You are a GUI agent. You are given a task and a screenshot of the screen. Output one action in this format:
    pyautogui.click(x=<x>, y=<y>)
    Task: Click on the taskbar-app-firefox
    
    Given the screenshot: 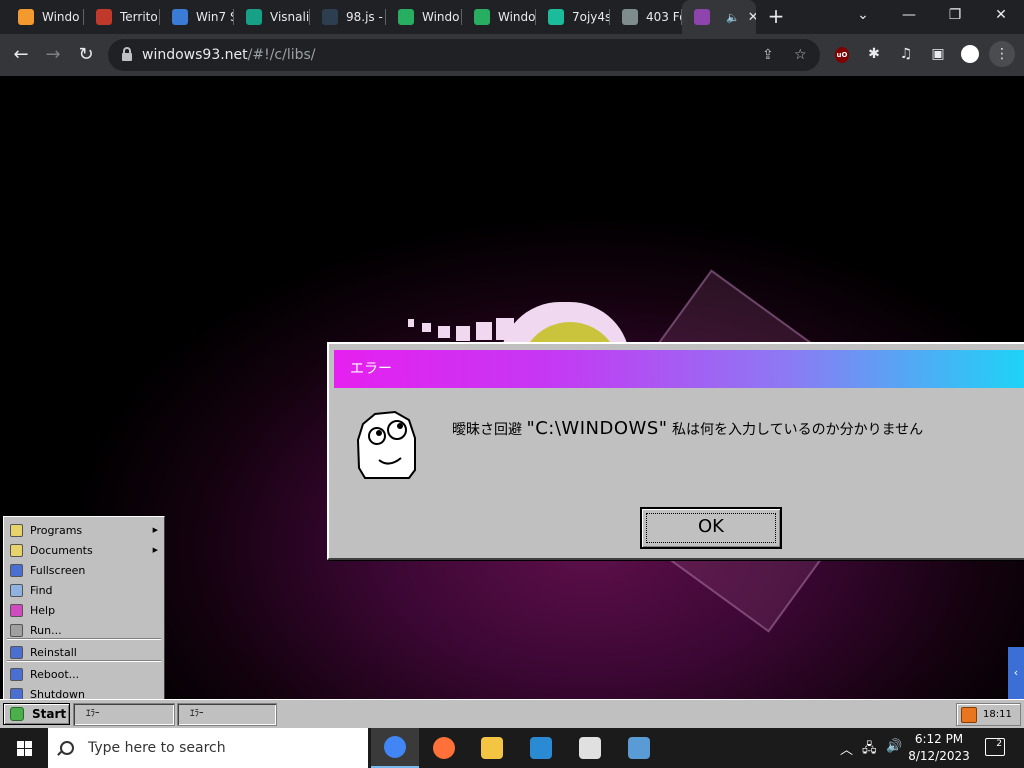 What is the action you would take?
    pyautogui.click(x=444, y=748)
    